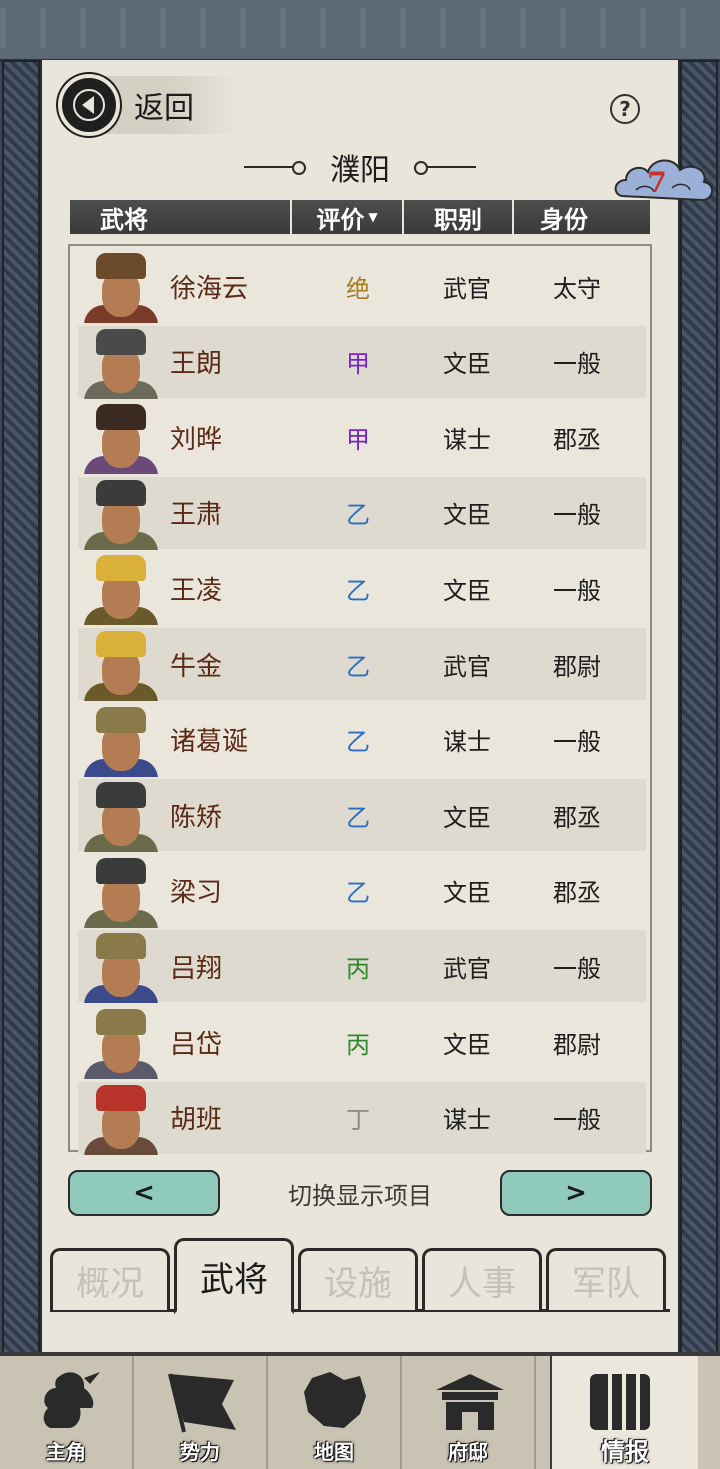 The image size is (720, 1469). I want to click on category-tabs: 概况 武将 设施 人事 军队, so click(360, 1276).